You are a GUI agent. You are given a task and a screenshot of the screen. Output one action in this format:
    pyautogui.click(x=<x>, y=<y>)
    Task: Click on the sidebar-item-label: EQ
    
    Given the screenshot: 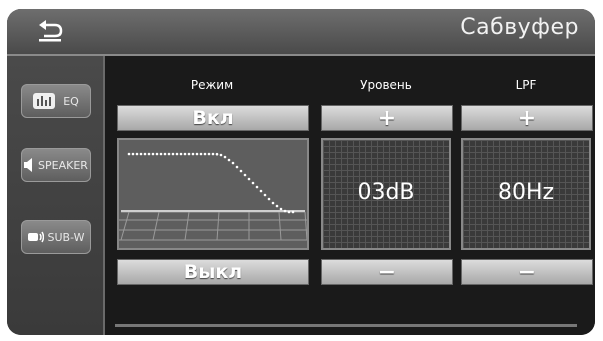 What is the action you would take?
    pyautogui.click(x=71, y=101)
    